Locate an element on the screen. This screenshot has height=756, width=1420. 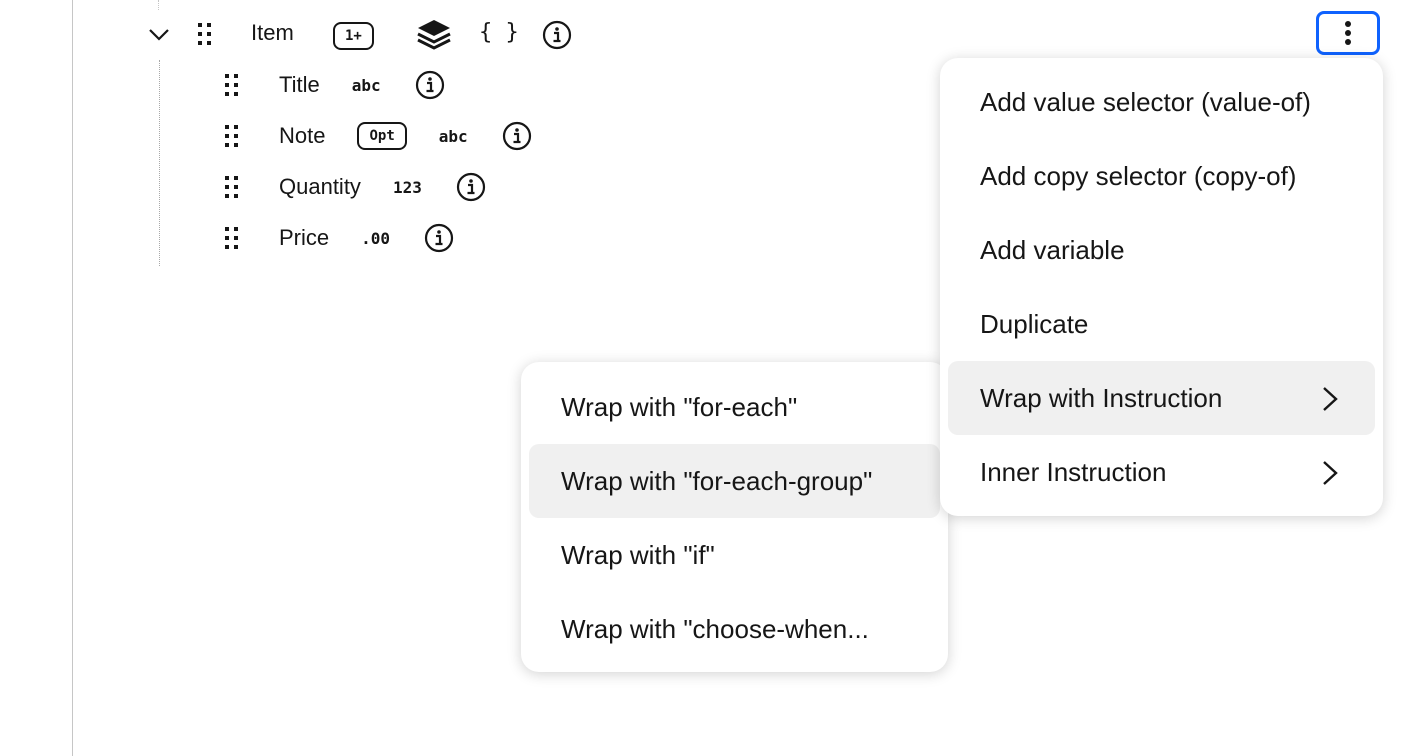
tree-row-price: Price .00 is located at coordinates (366, 238).